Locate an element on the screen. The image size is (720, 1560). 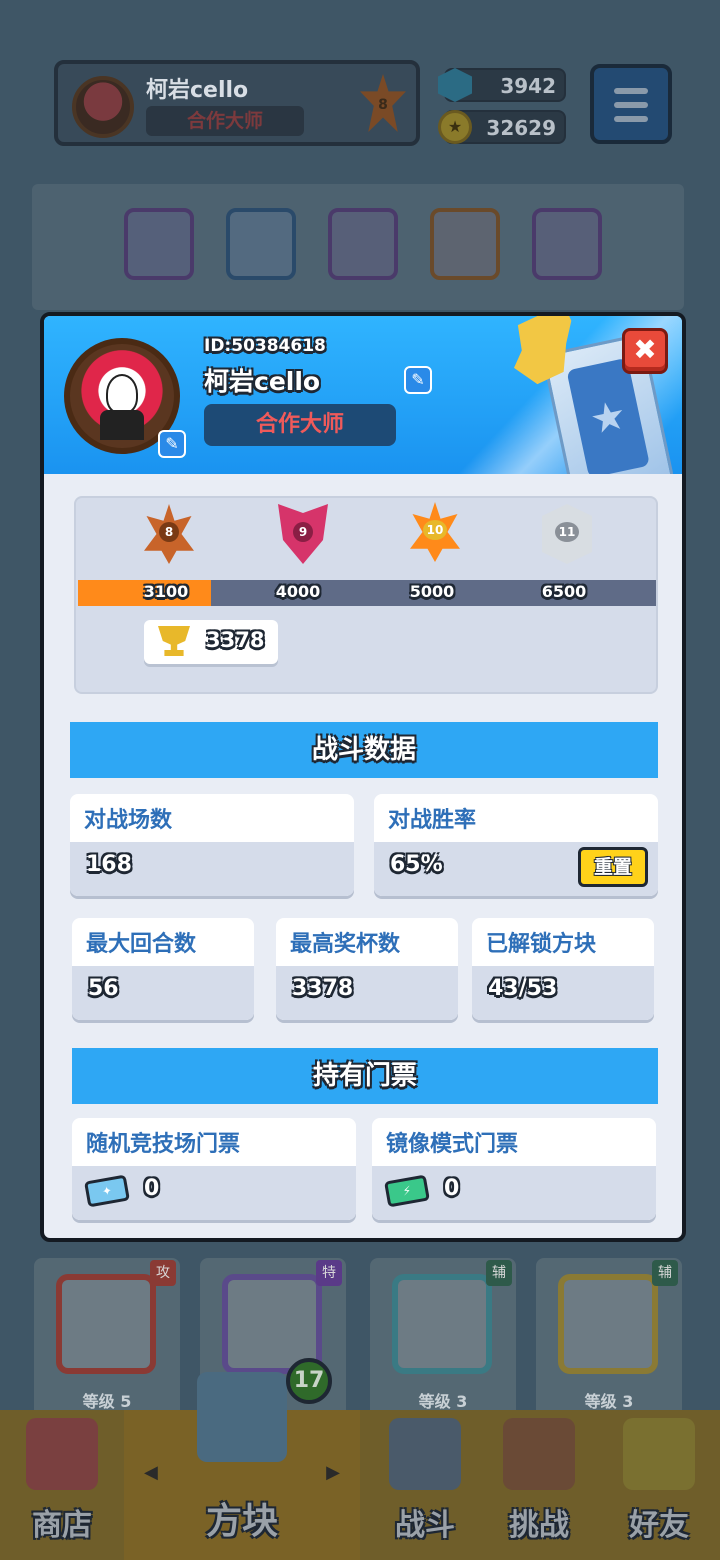
ticket-label: 随机竞技场门票 is located at coordinates (163, 1144).